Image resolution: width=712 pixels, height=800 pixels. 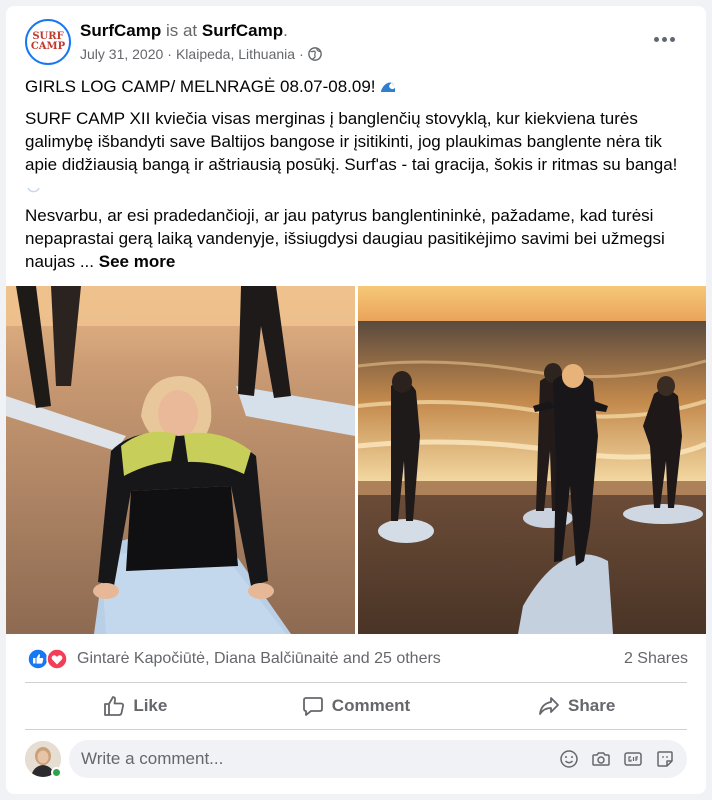 I want to click on post-date: July 31, 2020, so click(x=121, y=54).